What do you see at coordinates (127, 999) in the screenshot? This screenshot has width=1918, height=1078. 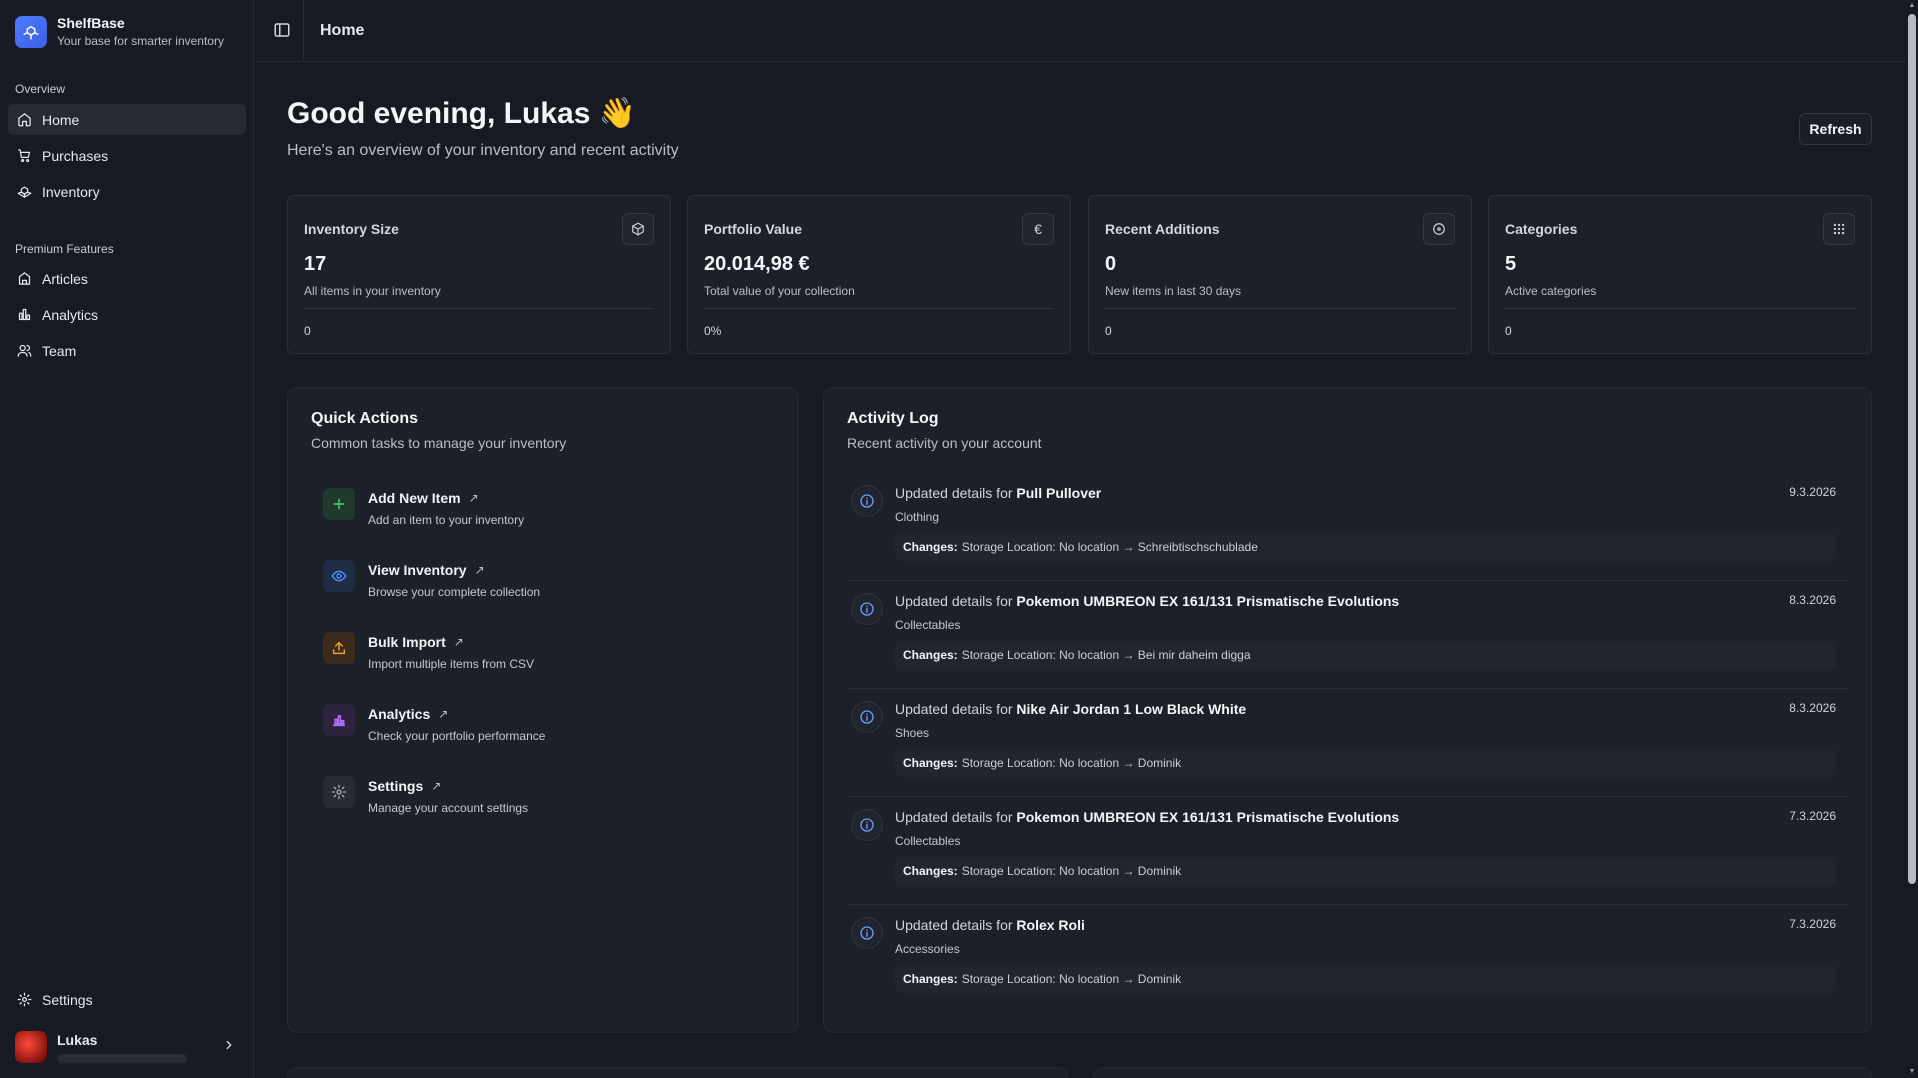 I see `sidebar-item-settings: Settings` at bounding box center [127, 999].